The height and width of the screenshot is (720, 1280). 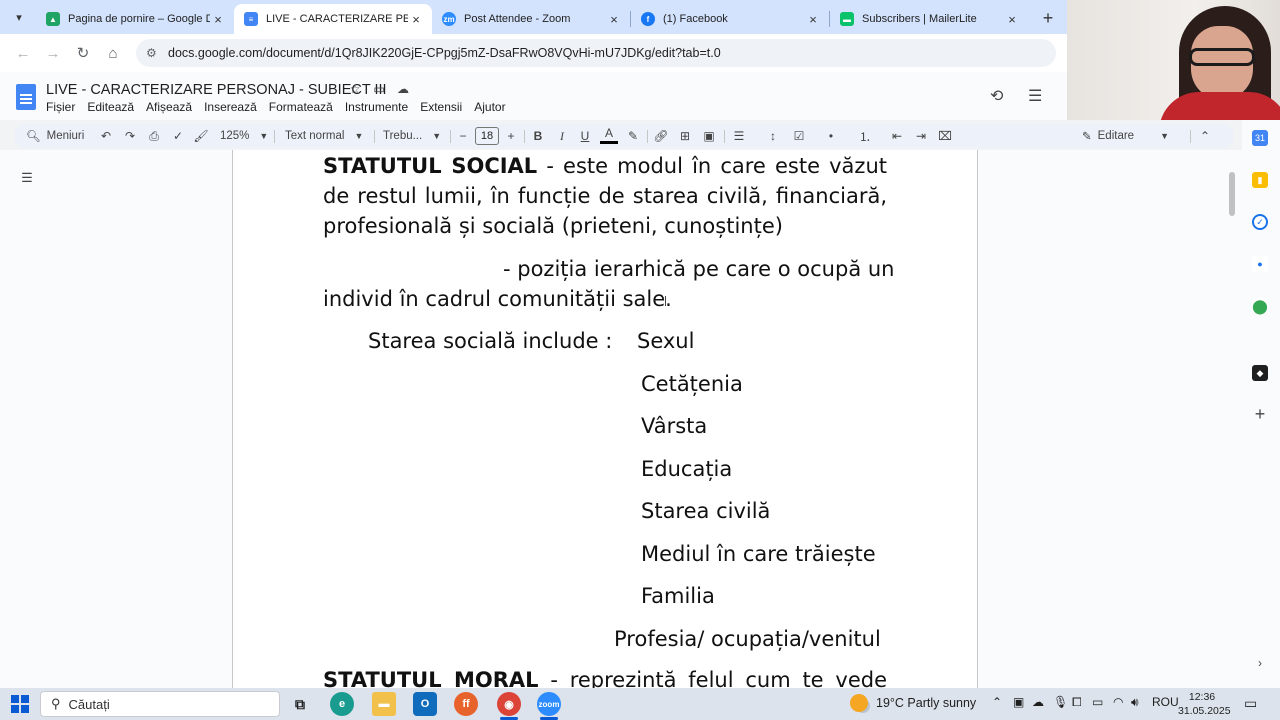 What do you see at coordinates (1097, 702) in the screenshot?
I see `battery-icon: ▭` at bounding box center [1097, 702].